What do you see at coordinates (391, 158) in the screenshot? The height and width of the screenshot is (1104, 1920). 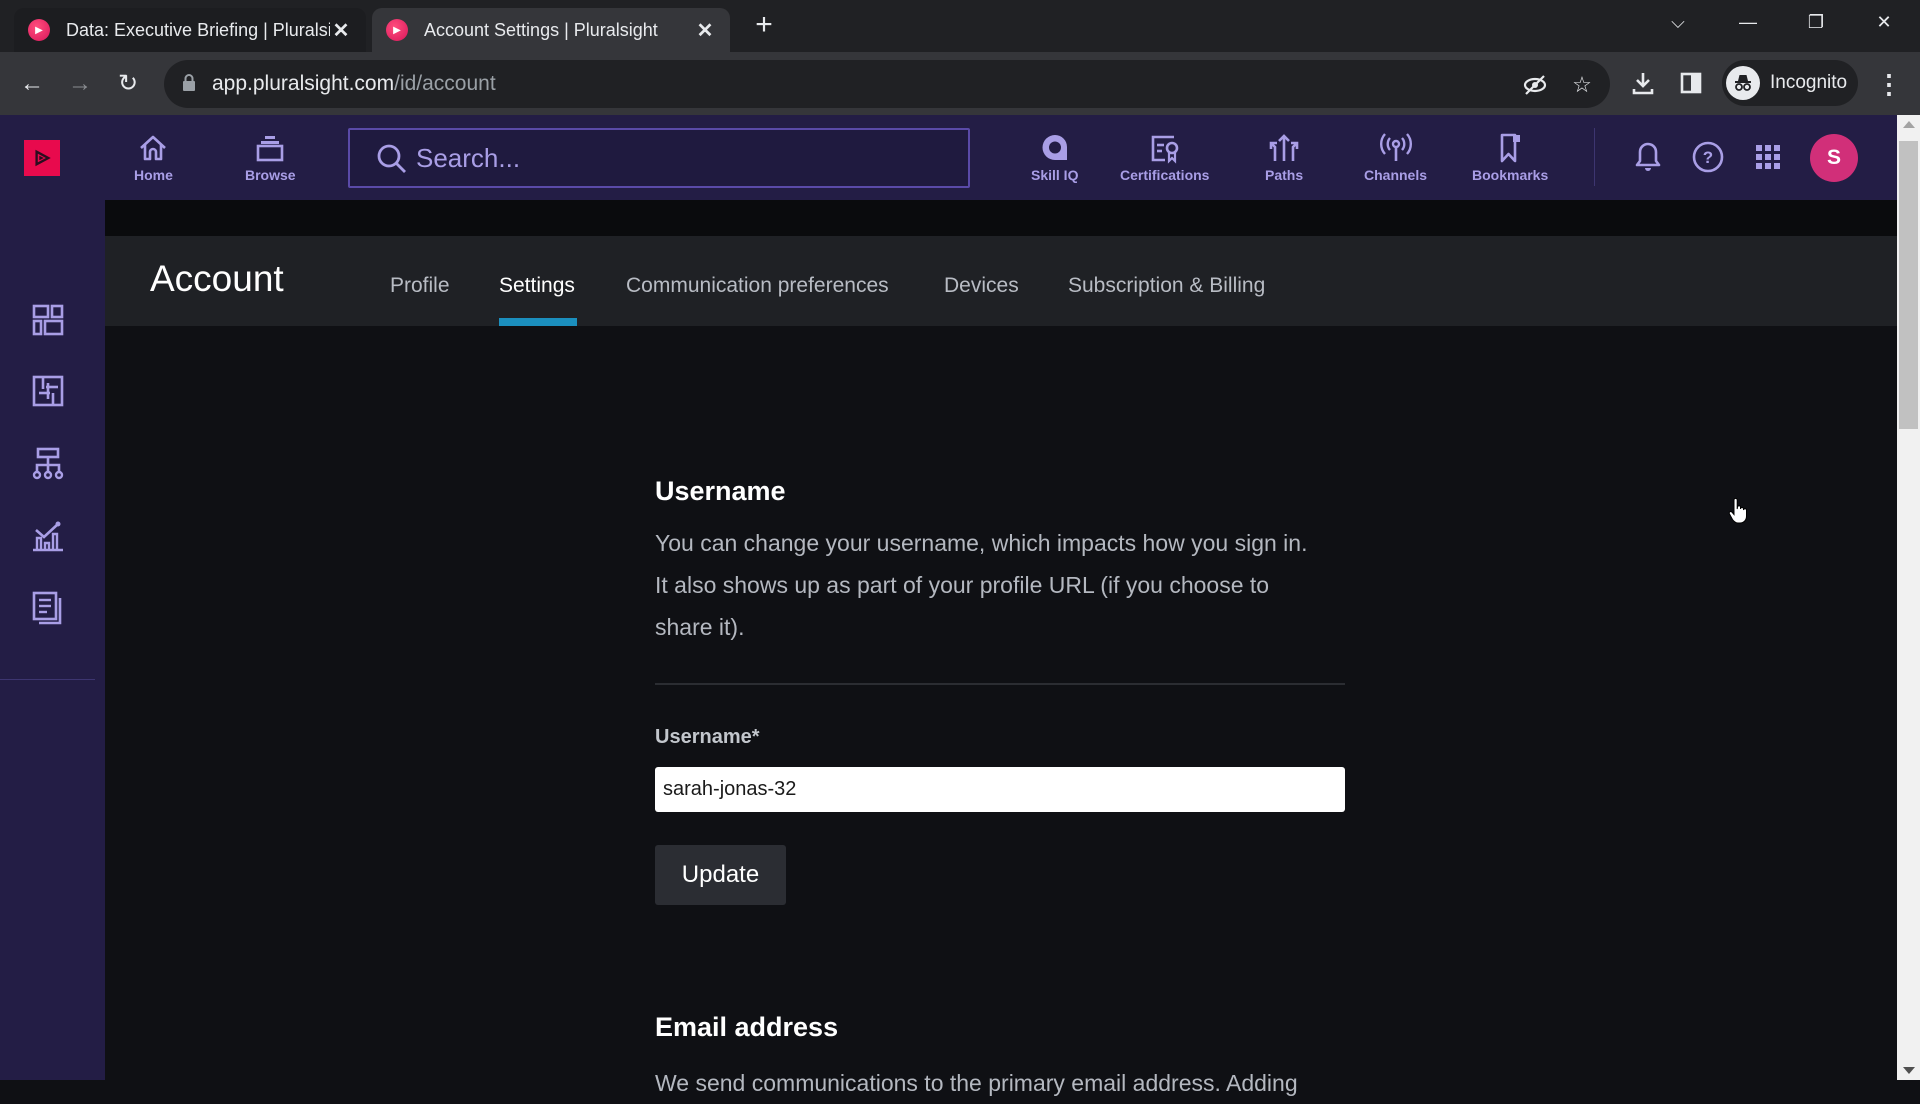 I see `search-icon` at bounding box center [391, 158].